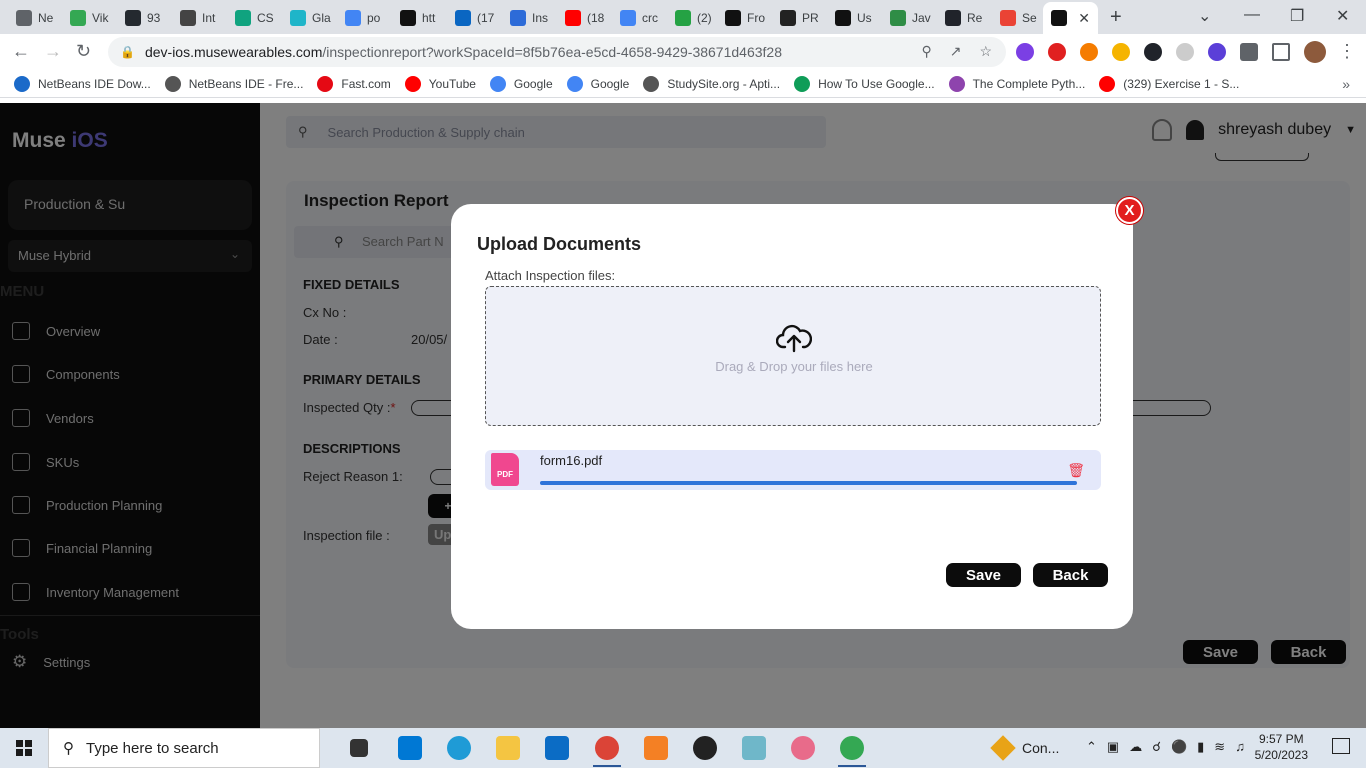 This screenshot has height=768, width=1366. I want to click on browser-tab: ✕, so click(1070, 18).